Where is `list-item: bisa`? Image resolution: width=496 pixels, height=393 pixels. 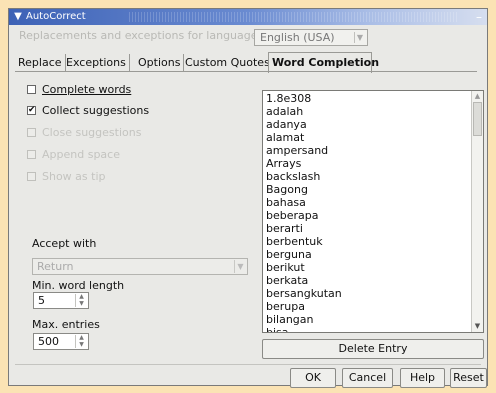 list-item: bisa is located at coordinates (277, 329).